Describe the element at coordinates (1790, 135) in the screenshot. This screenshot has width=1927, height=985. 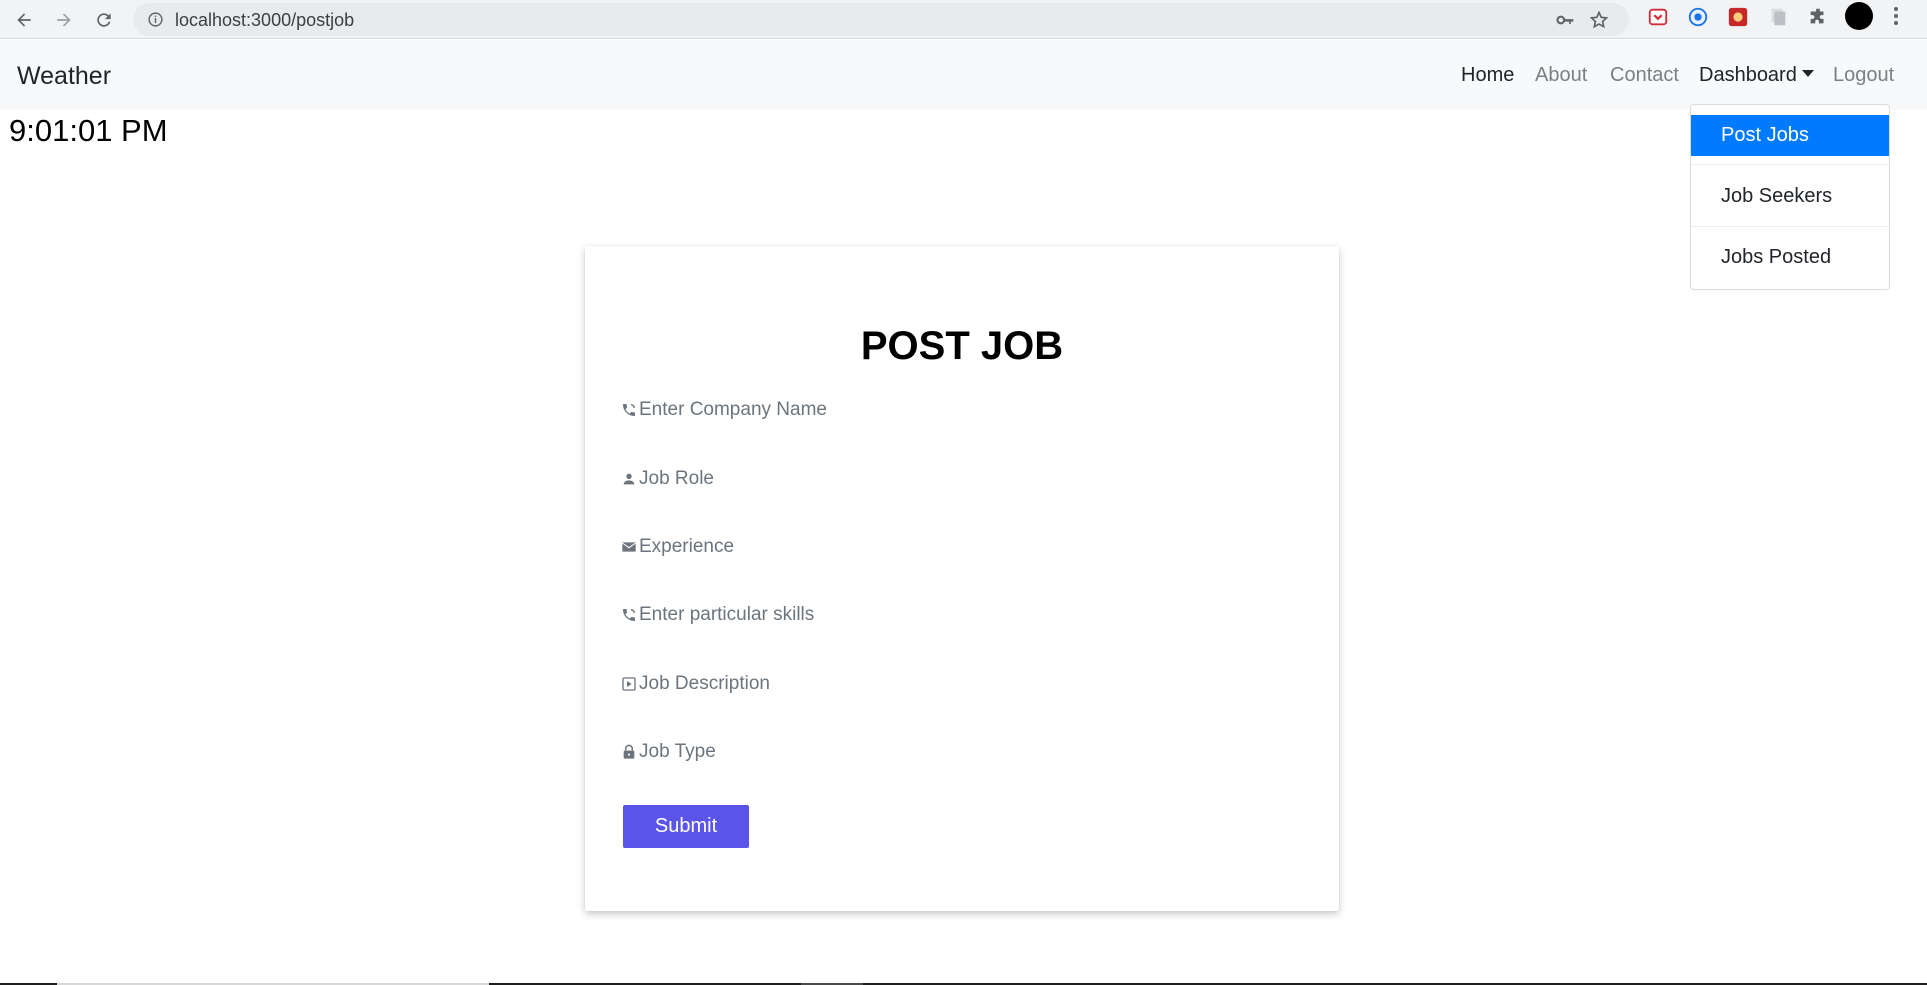
I see `dropdown-item-post-jobs: Post Jobs` at that location.